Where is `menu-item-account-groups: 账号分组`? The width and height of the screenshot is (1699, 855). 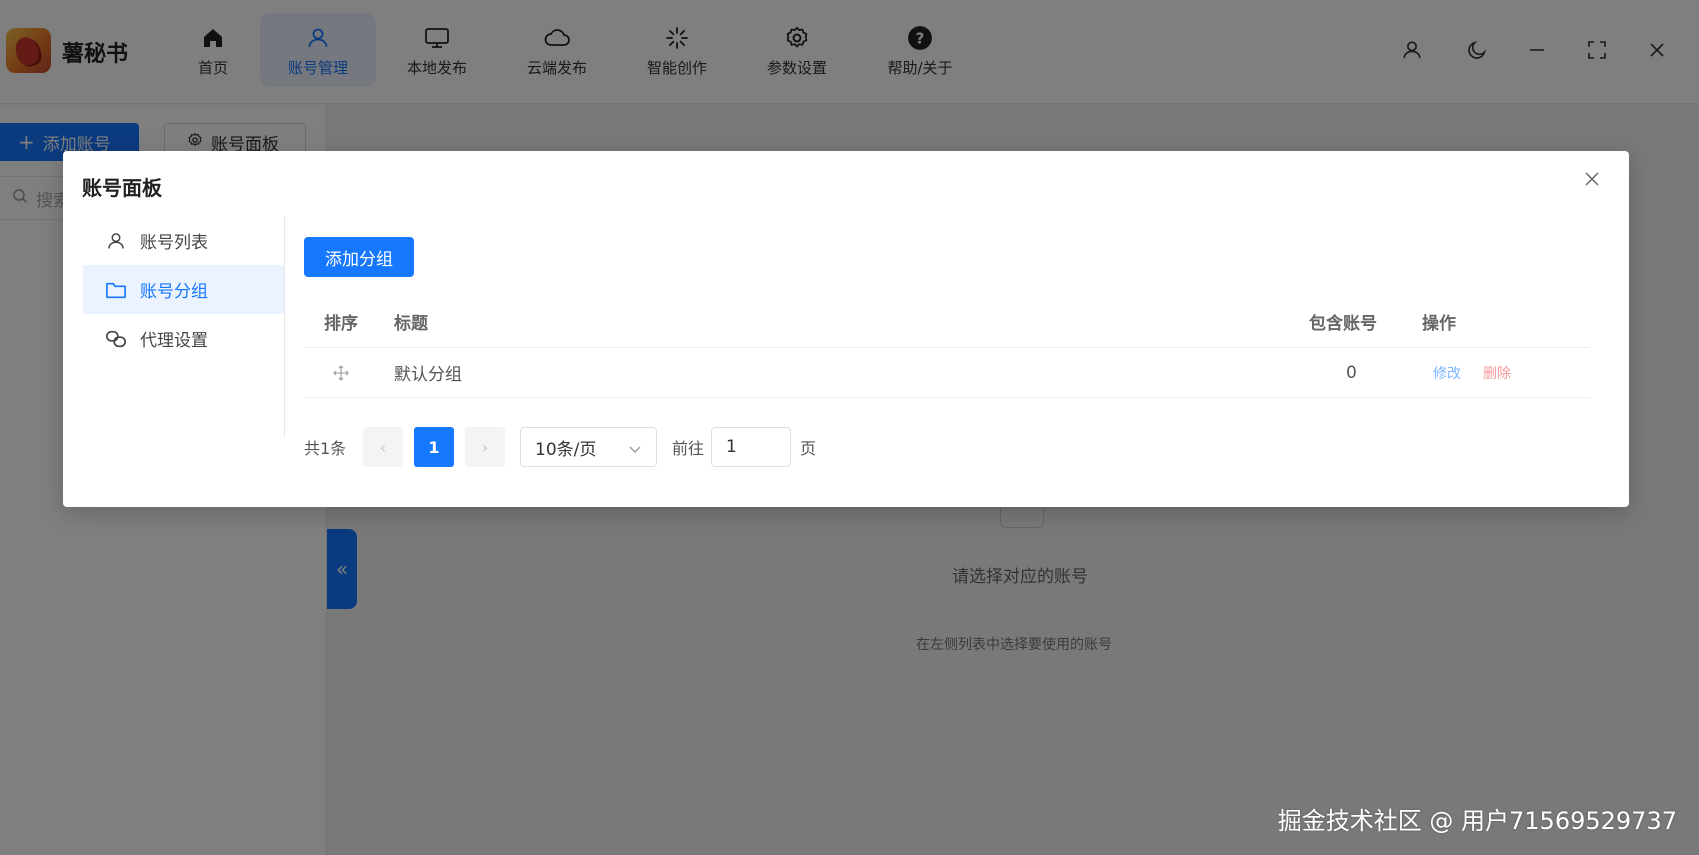
menu-item-account-groups: 账号分组 is located at coordinates (183, 289).